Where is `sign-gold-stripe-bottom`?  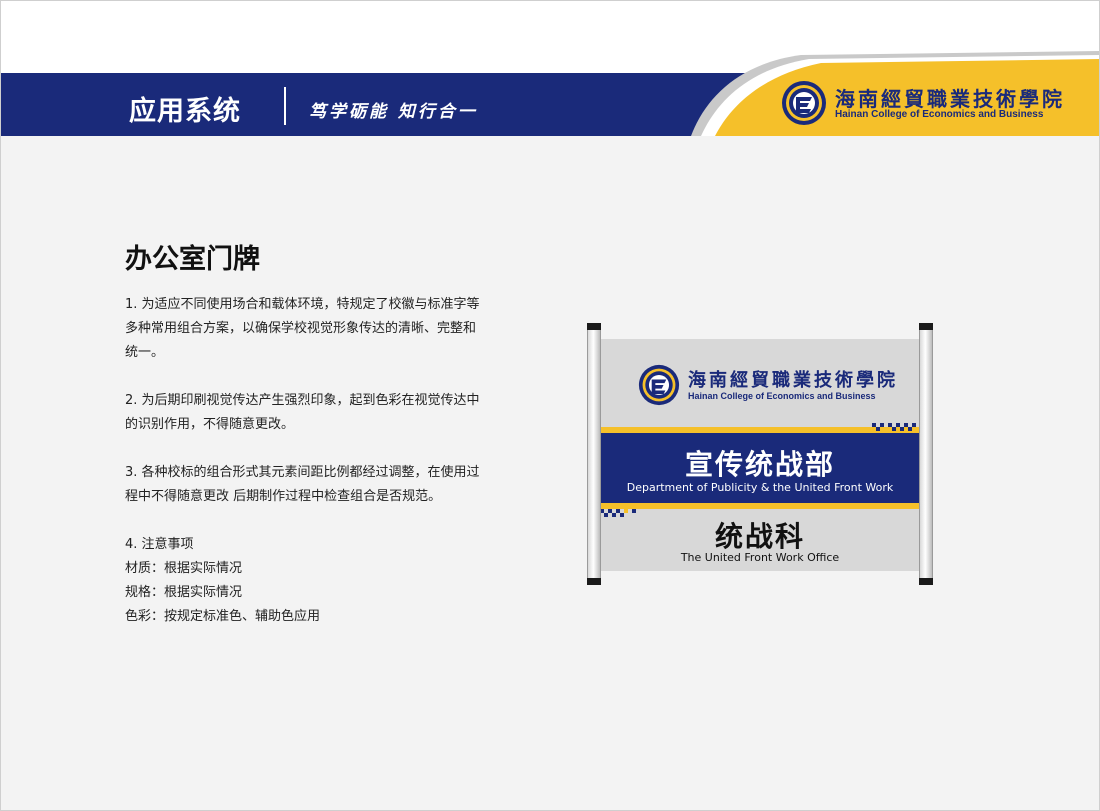
sign-gold-stripe-bottom is located at coordinates (760, 506).